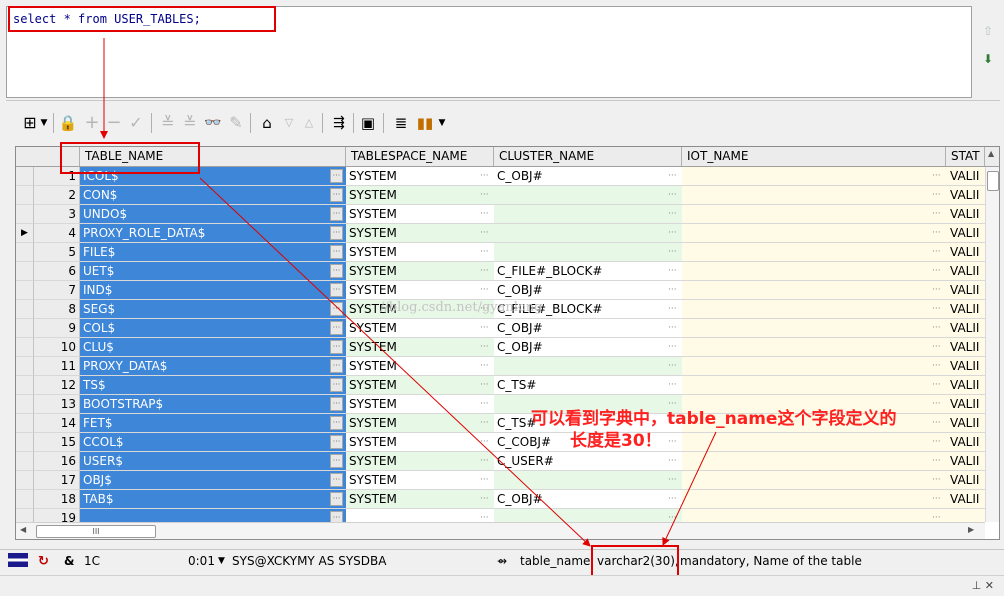 The image size is (1004, 596). What do you see at coordinates (814, 156) in the screenshot?
I see `column-header-iot-name: IOT_NAME` at bounding box center [814, 156].